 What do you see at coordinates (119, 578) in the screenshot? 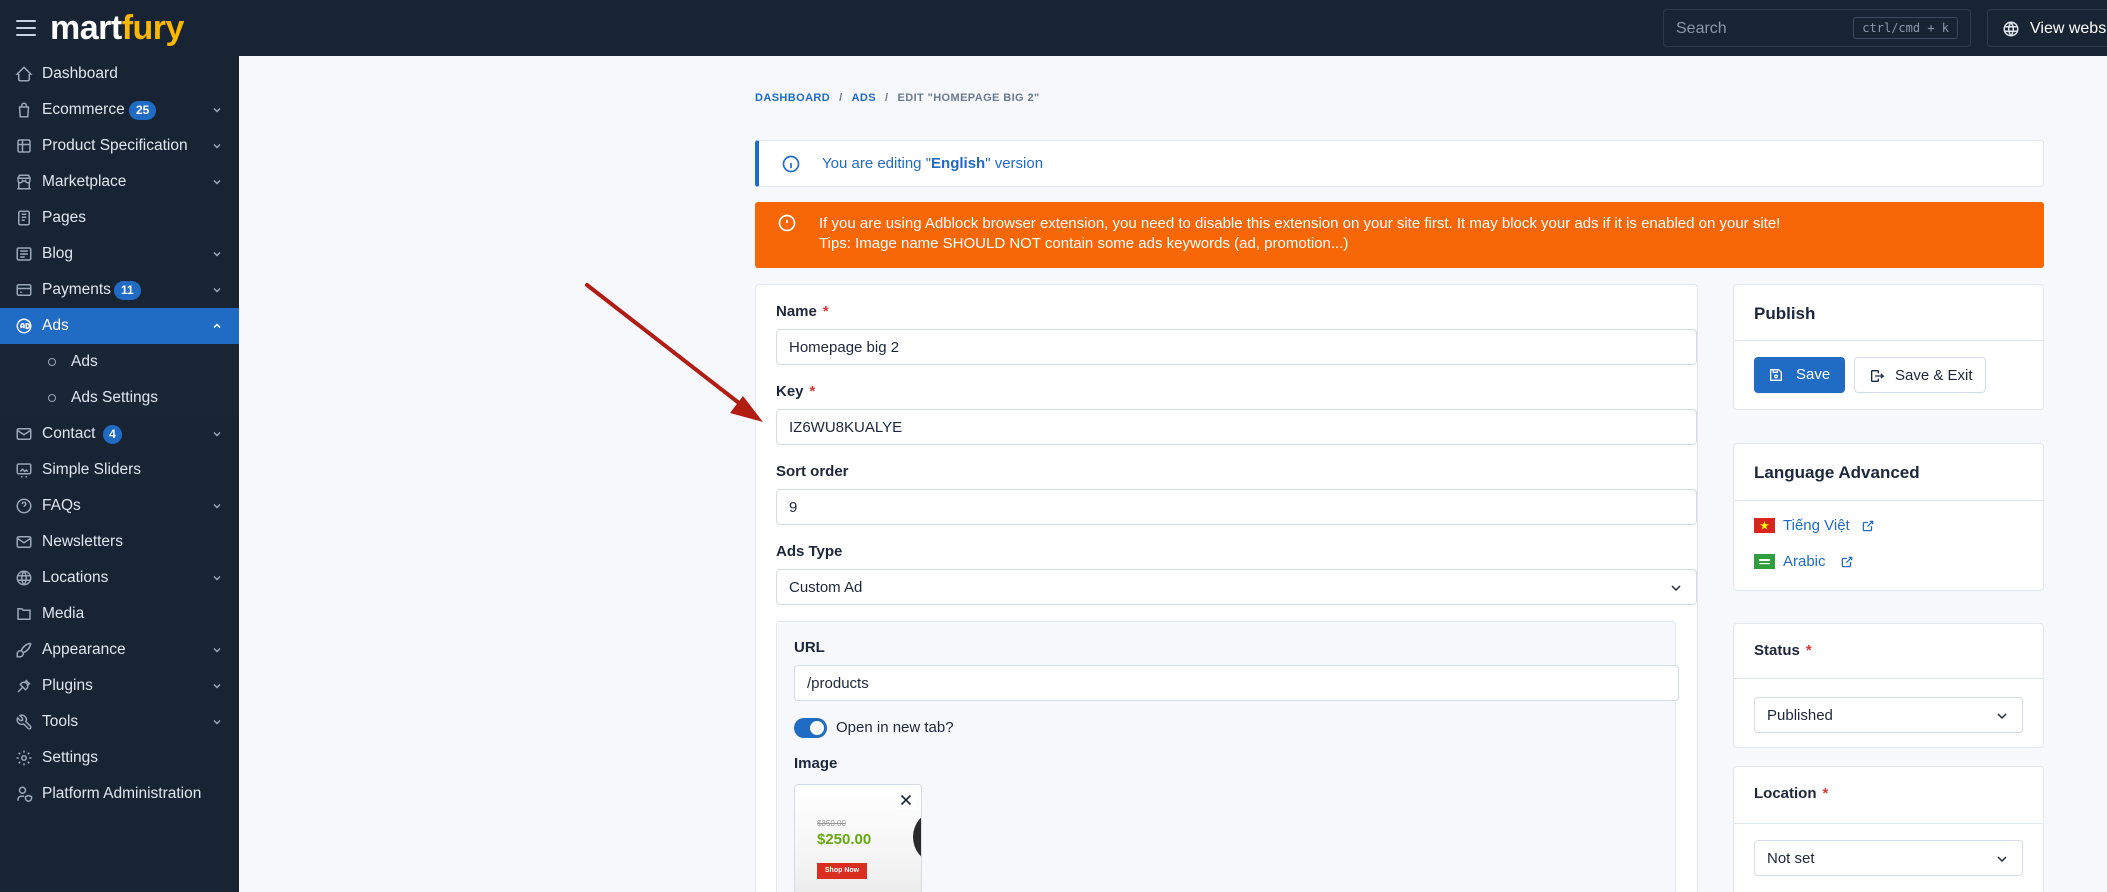
I see `sidebar-item-locations: Locations` at bounding box center [119, 578].